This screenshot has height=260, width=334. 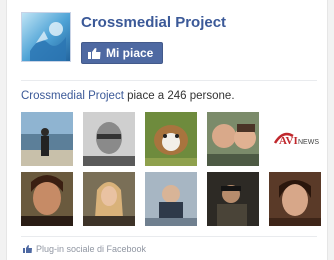 What do you see at coordinates (308, 142) in the screenshot?
I see `svg-text: NEWS` at bounding box center [308, 142].